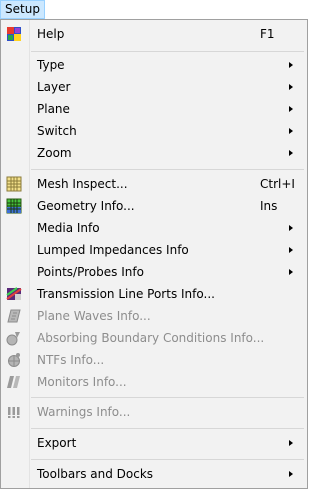 Image resolution: width=320 pixels, height=489 pixels. What do you see at coordinates (154, 10) in the screenshot?
I see `menu-bar: Setup` at bounding box center [154, 10].